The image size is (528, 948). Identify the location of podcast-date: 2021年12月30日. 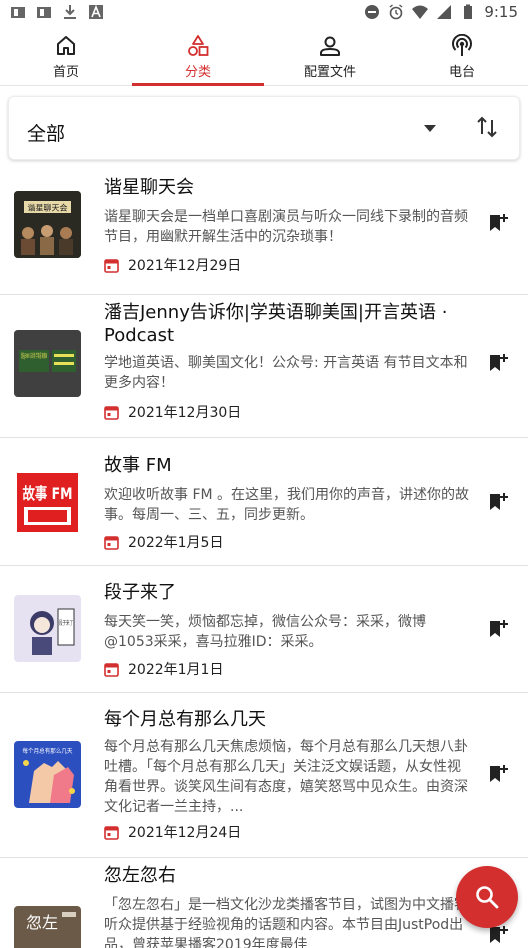
(185, 413).